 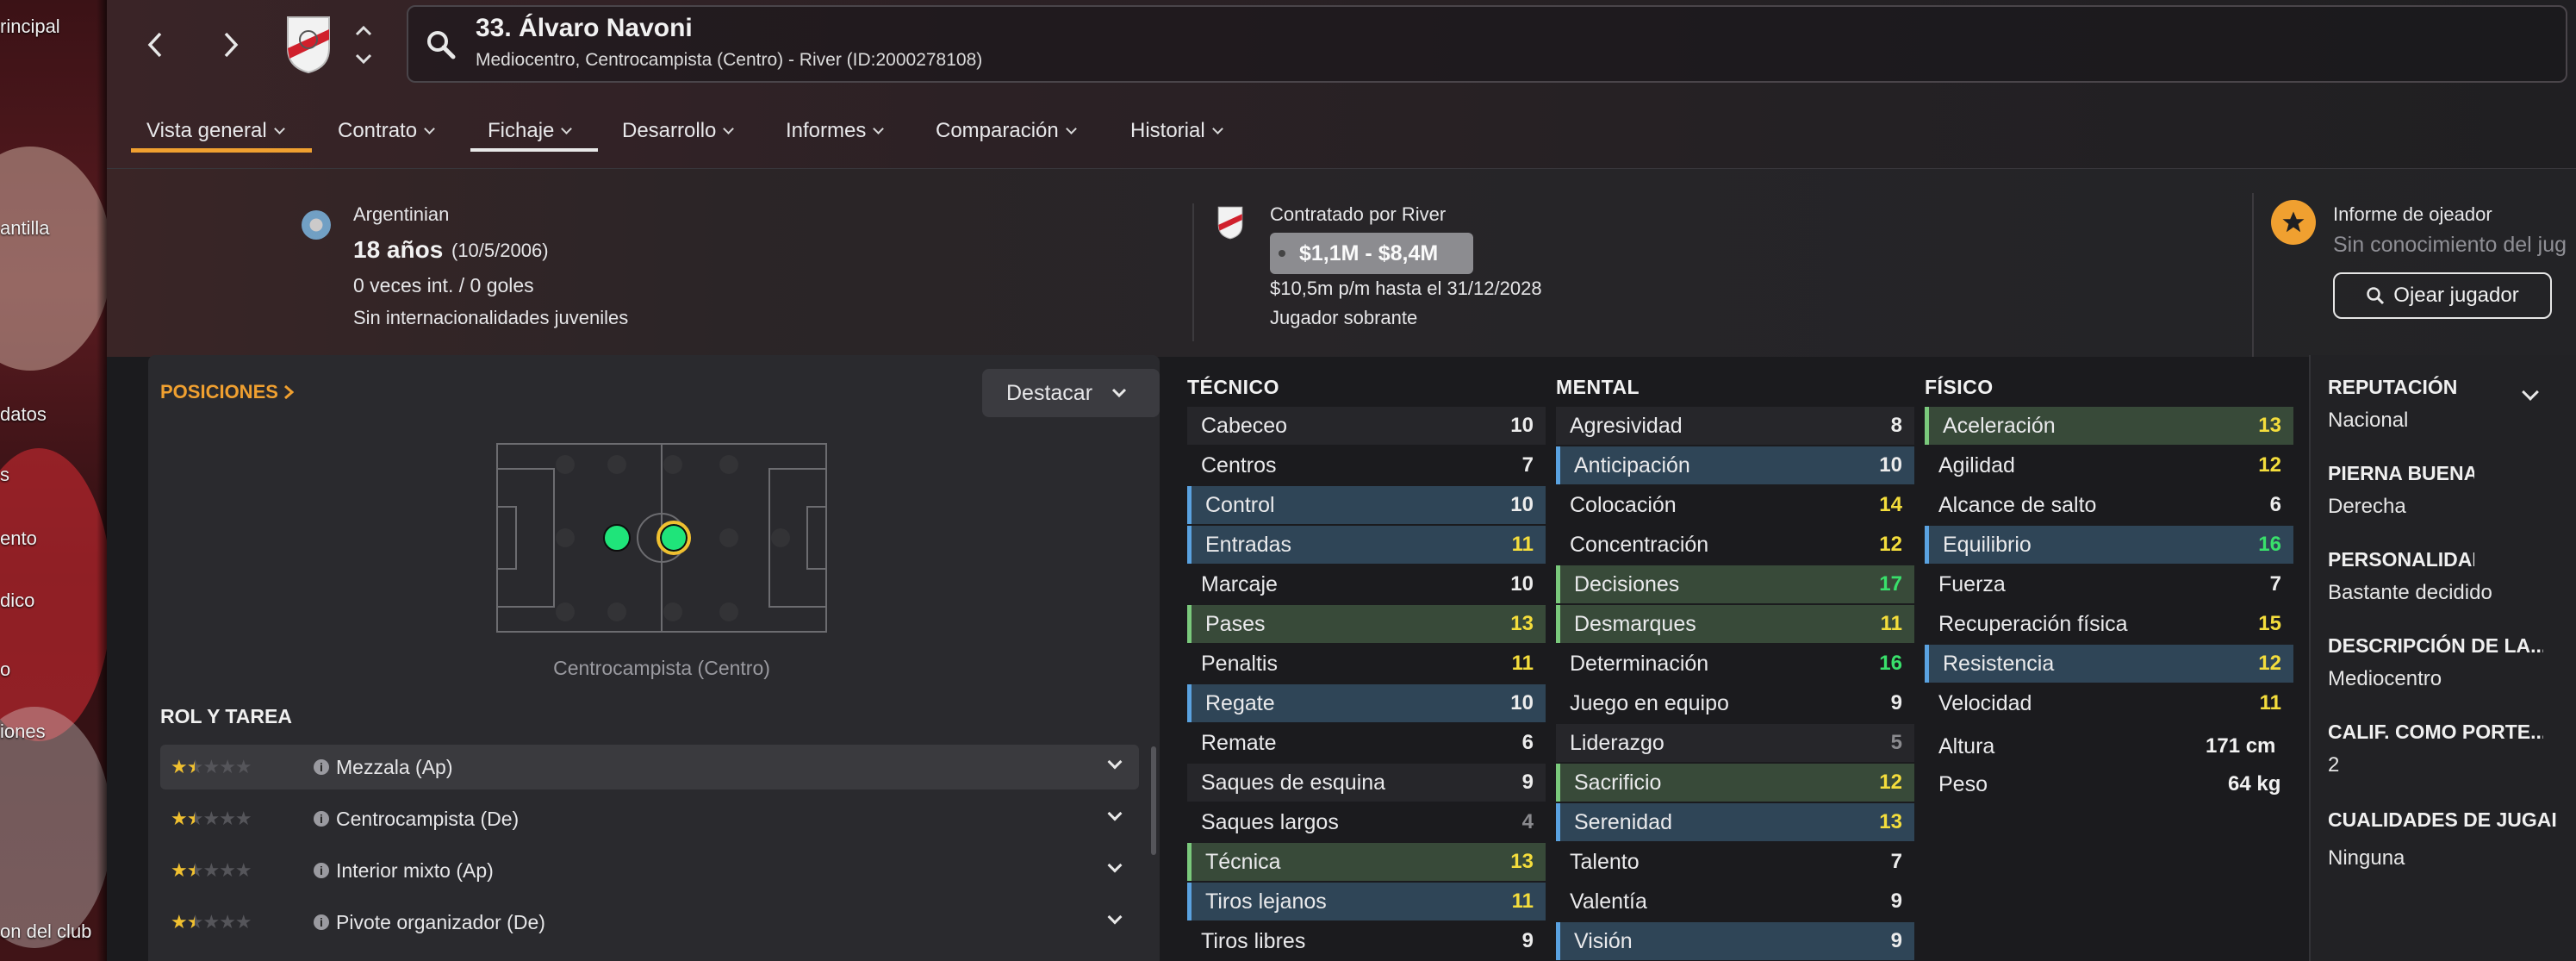 What do you see at coordinates (1367, 505) in the screenshot?
I see `attribute-row: Control 10` at bounding box center [1367, 505].